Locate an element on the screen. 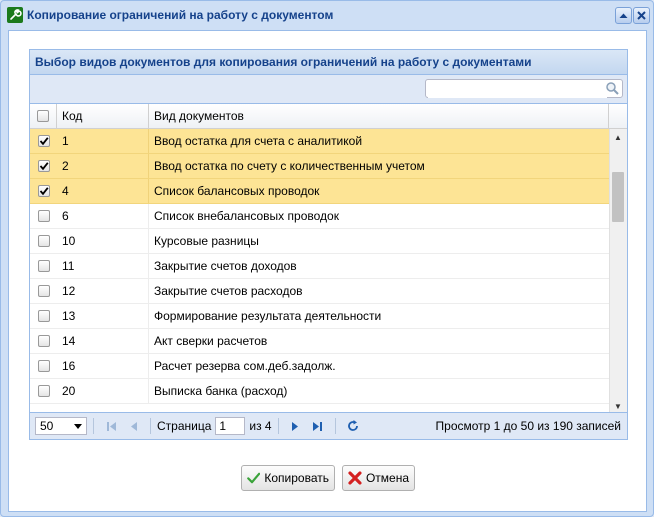  row-code: 1 is located at coordinates (103, 141).